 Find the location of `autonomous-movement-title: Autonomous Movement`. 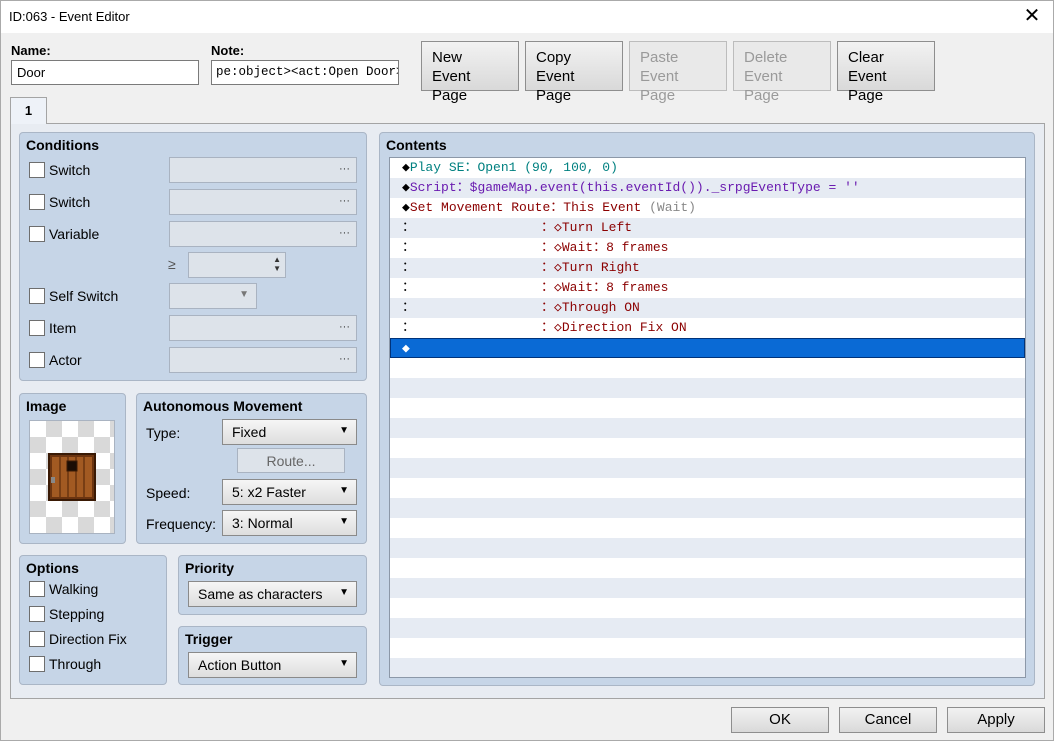

autonomous-movement-title: Autonomous Movement is located at coordinates (223, 406).